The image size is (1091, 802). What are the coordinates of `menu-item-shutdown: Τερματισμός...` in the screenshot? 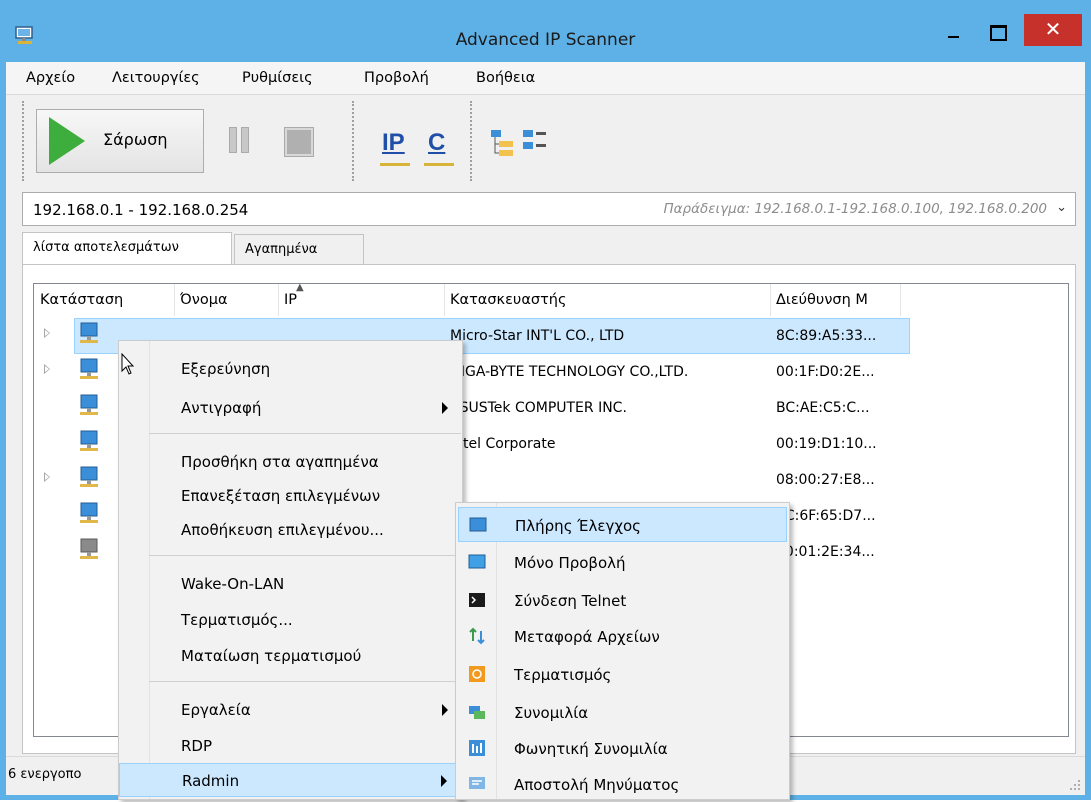 It's located at (290, 620).